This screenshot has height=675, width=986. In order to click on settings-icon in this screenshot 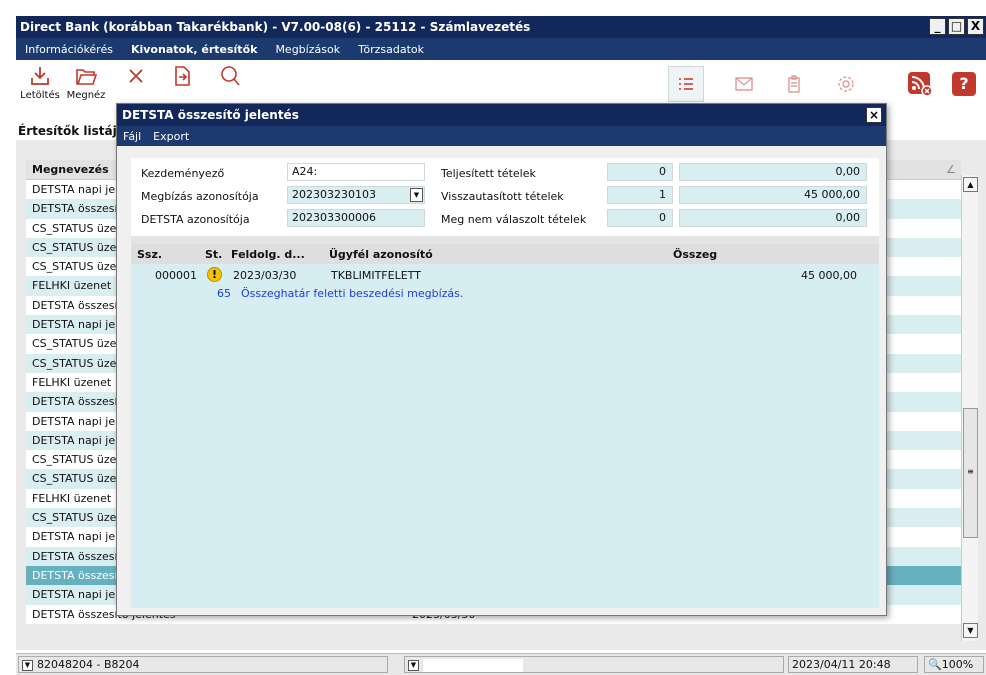, I will do `click(846, 84)`.